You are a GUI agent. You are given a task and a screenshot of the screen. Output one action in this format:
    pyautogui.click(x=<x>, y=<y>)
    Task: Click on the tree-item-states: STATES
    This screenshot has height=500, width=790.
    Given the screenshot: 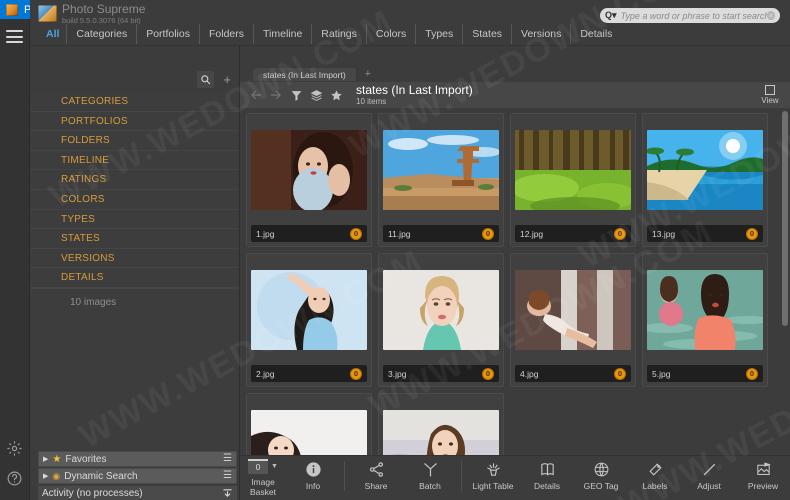 What is the action you would take?
    pyautogui.click(x=134, y=239)
    